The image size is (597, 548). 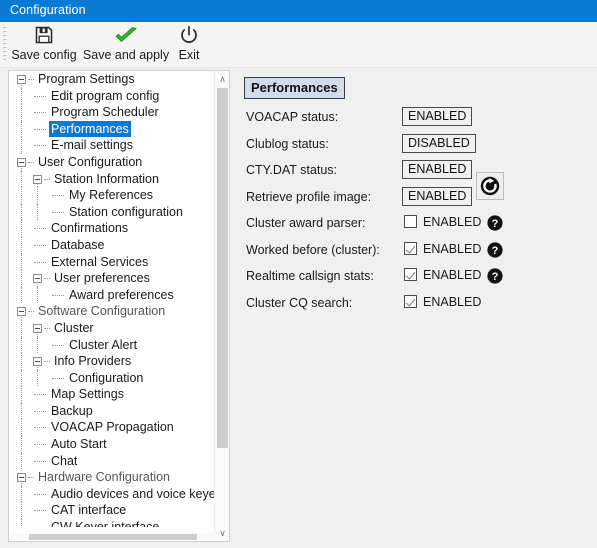 I want to click on tree-item-program-scheduler: Program Scheduler, so click(x=112, y=112).